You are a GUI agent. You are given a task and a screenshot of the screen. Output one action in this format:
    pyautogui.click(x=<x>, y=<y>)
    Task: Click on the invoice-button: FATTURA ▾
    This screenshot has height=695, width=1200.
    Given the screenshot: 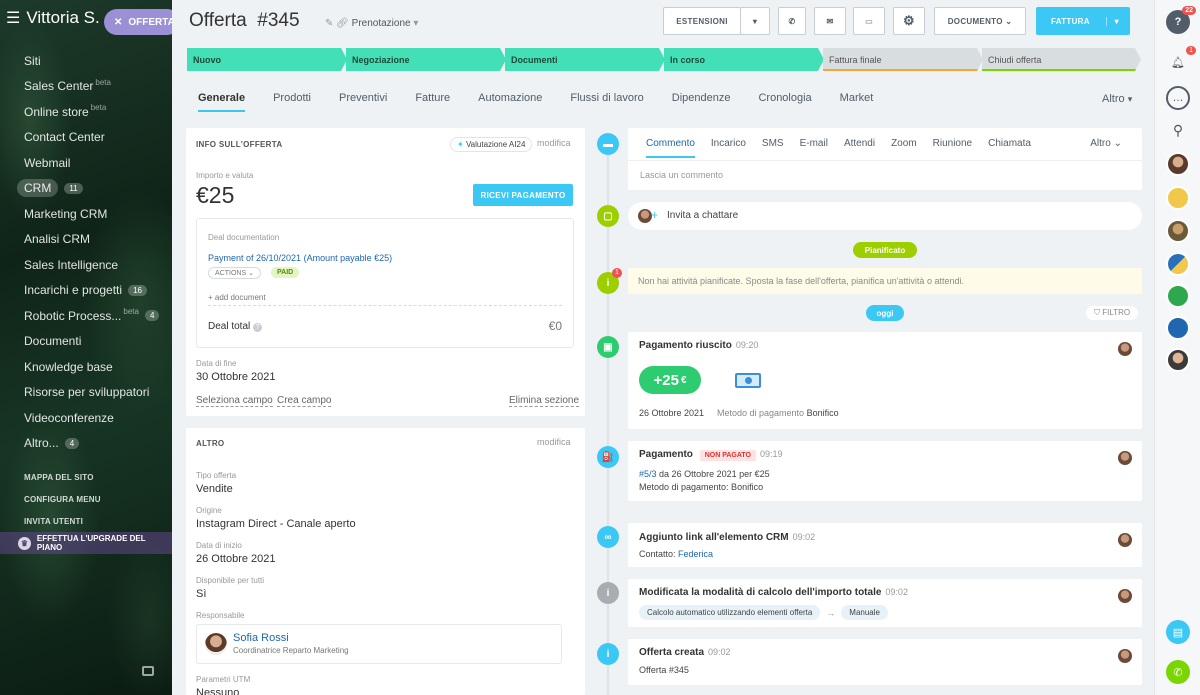 What is the action you would take?
    pyautogui.click(x=1083, y=21)
    